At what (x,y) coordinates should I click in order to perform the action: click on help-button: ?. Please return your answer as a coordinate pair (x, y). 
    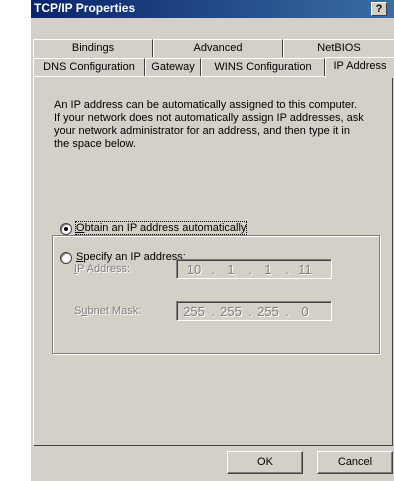
    Looking at the image, I should click on (379, 9).